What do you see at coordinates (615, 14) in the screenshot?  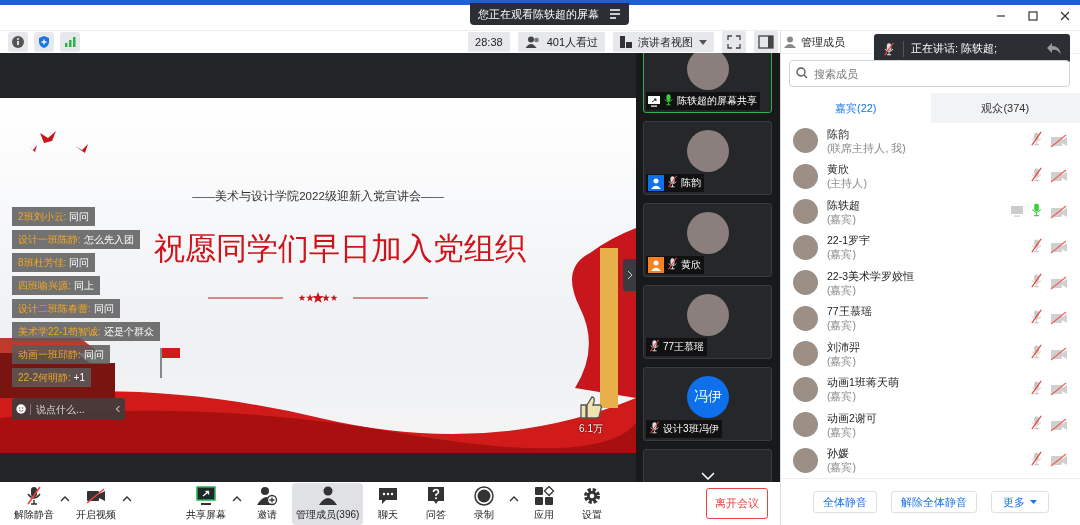 I see `menu-icon` at bounding box center [615, 14].